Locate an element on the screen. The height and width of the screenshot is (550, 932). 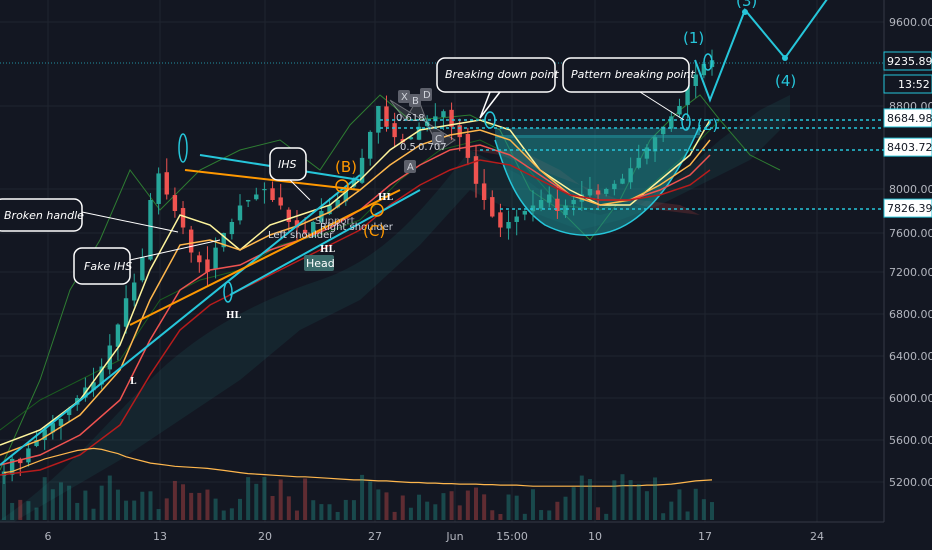
callout-ihs-text: IHS is located at coordinates (287, 164).